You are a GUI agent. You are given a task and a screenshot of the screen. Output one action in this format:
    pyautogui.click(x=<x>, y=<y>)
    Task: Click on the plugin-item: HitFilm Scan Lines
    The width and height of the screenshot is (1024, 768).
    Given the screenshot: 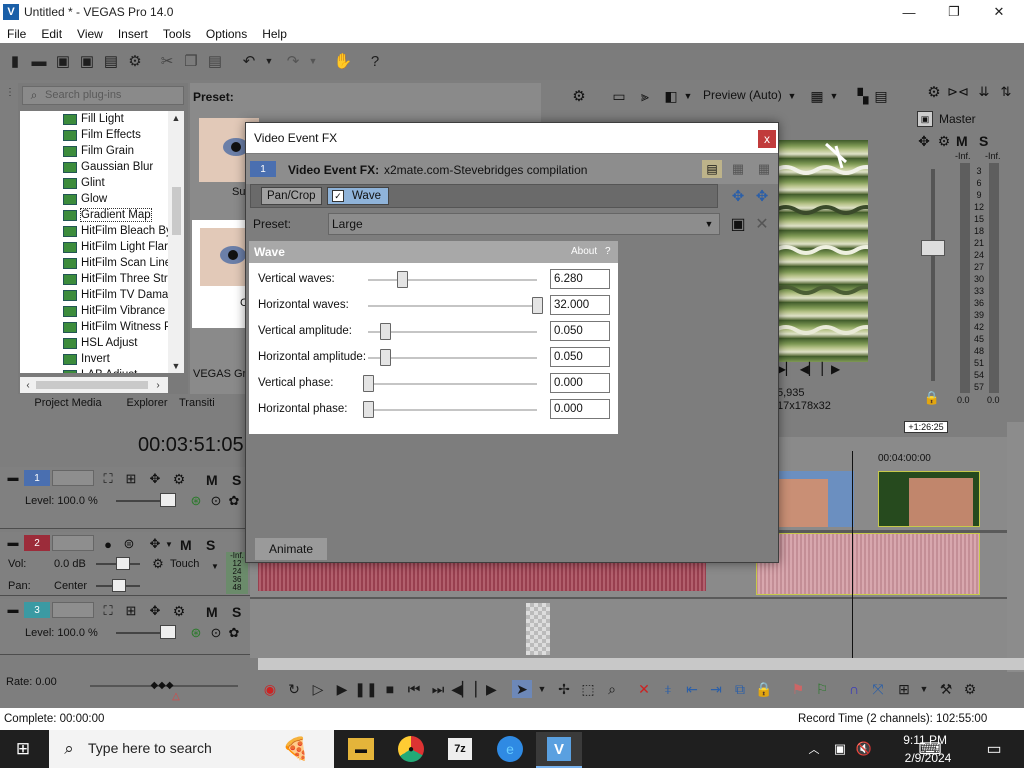 What is the action you would take?
    pyautogui.click(x=94, y=263)
    